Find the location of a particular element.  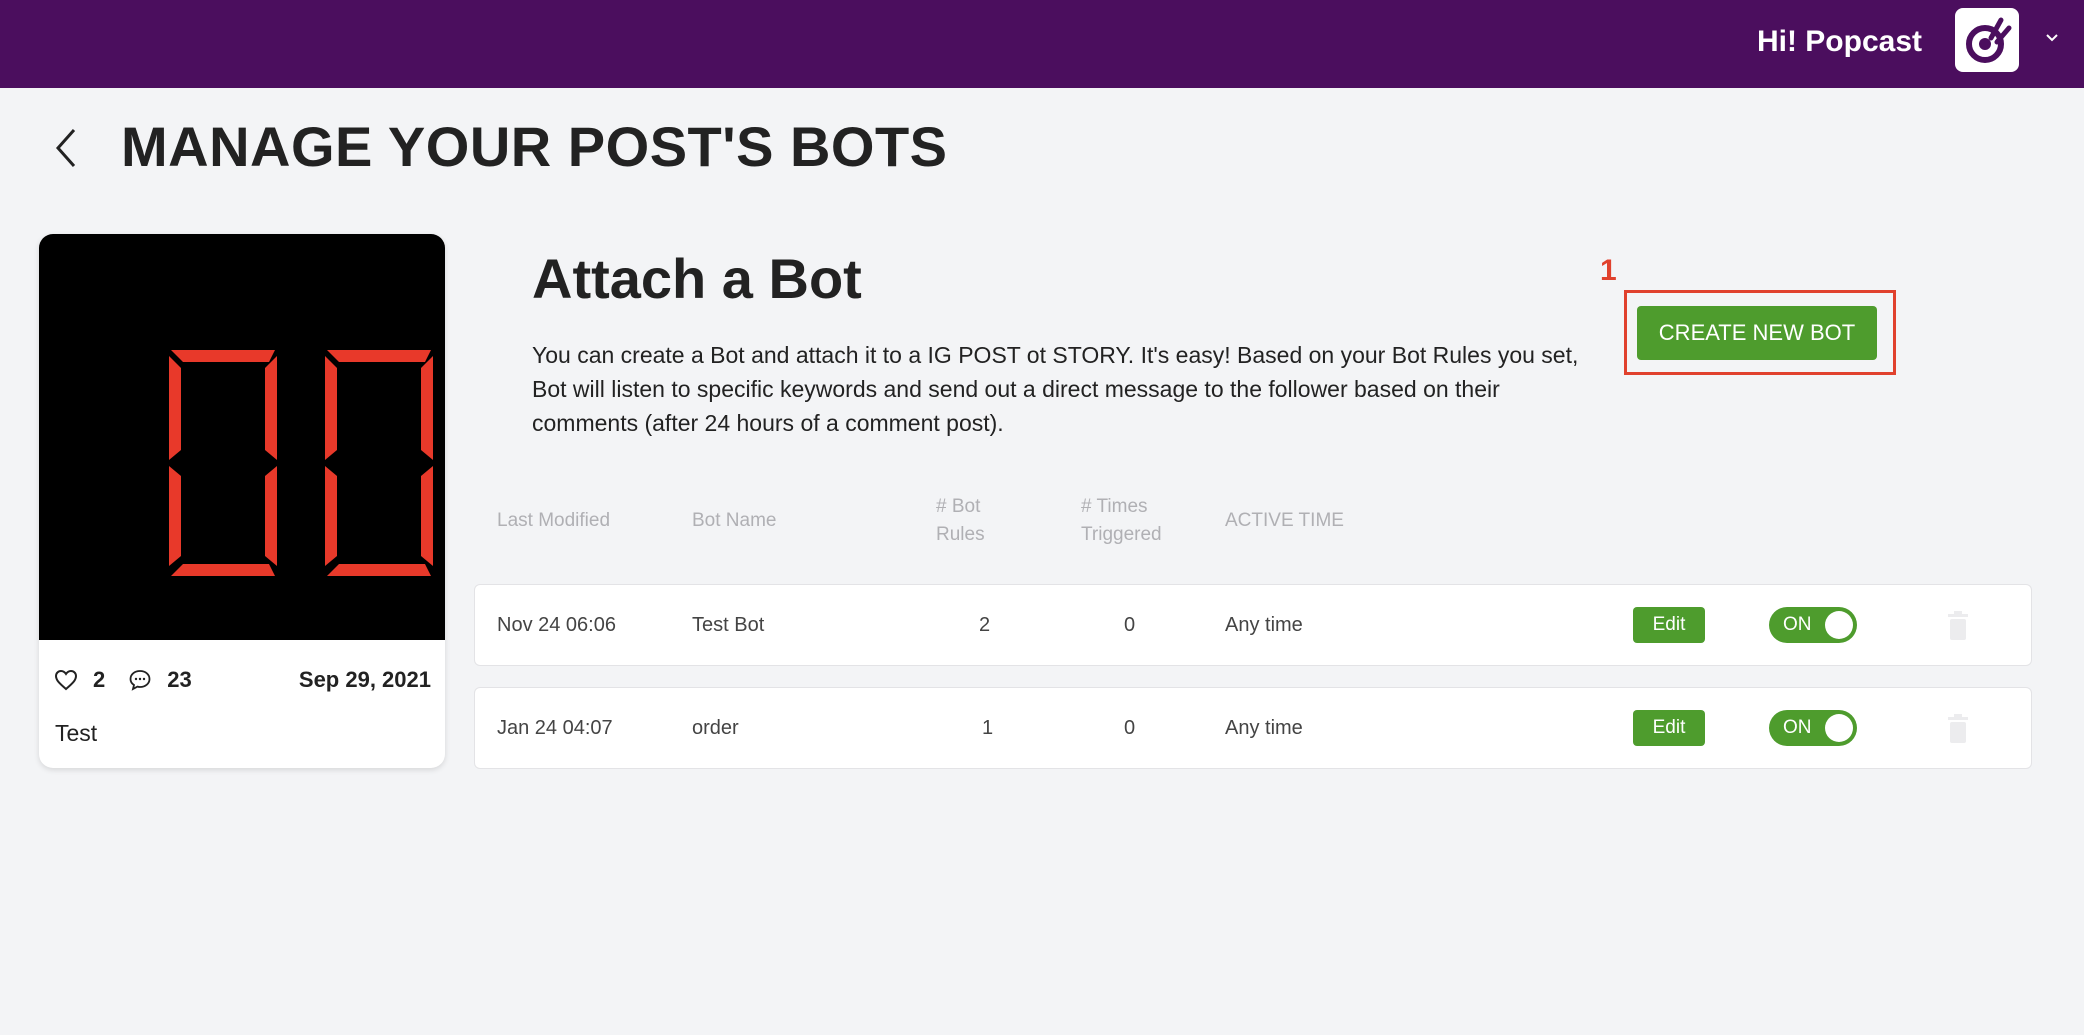

row-bot-name: order is located at coordinates (715, 727).